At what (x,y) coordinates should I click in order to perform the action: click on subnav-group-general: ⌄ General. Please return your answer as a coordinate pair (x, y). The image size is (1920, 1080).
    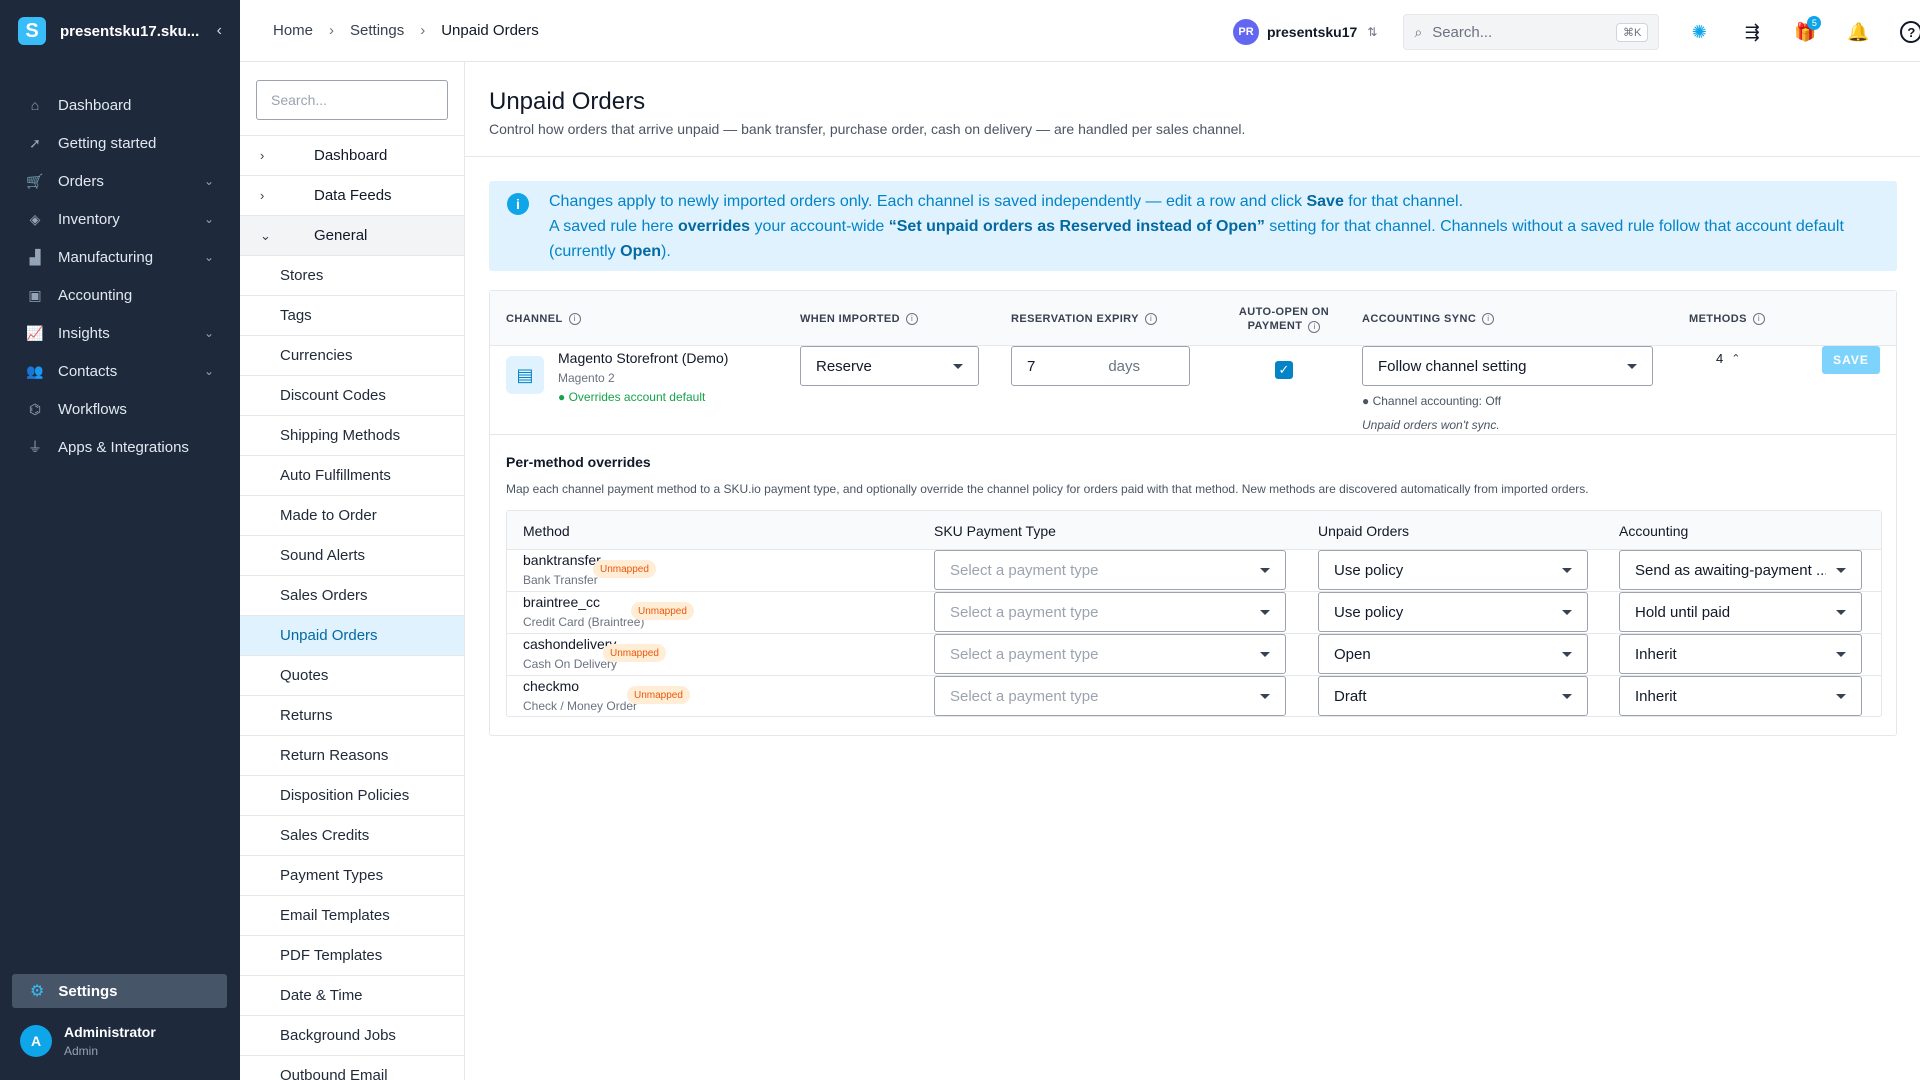
    Looking at the image, I should click on (352, 235).